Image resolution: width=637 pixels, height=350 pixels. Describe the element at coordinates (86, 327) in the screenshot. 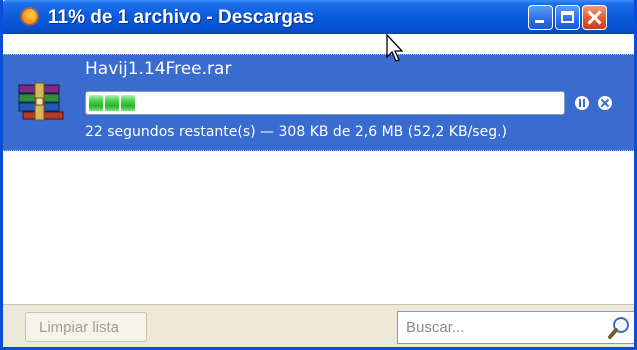

I see `clear-list-button: Limpiar lista` at that location.